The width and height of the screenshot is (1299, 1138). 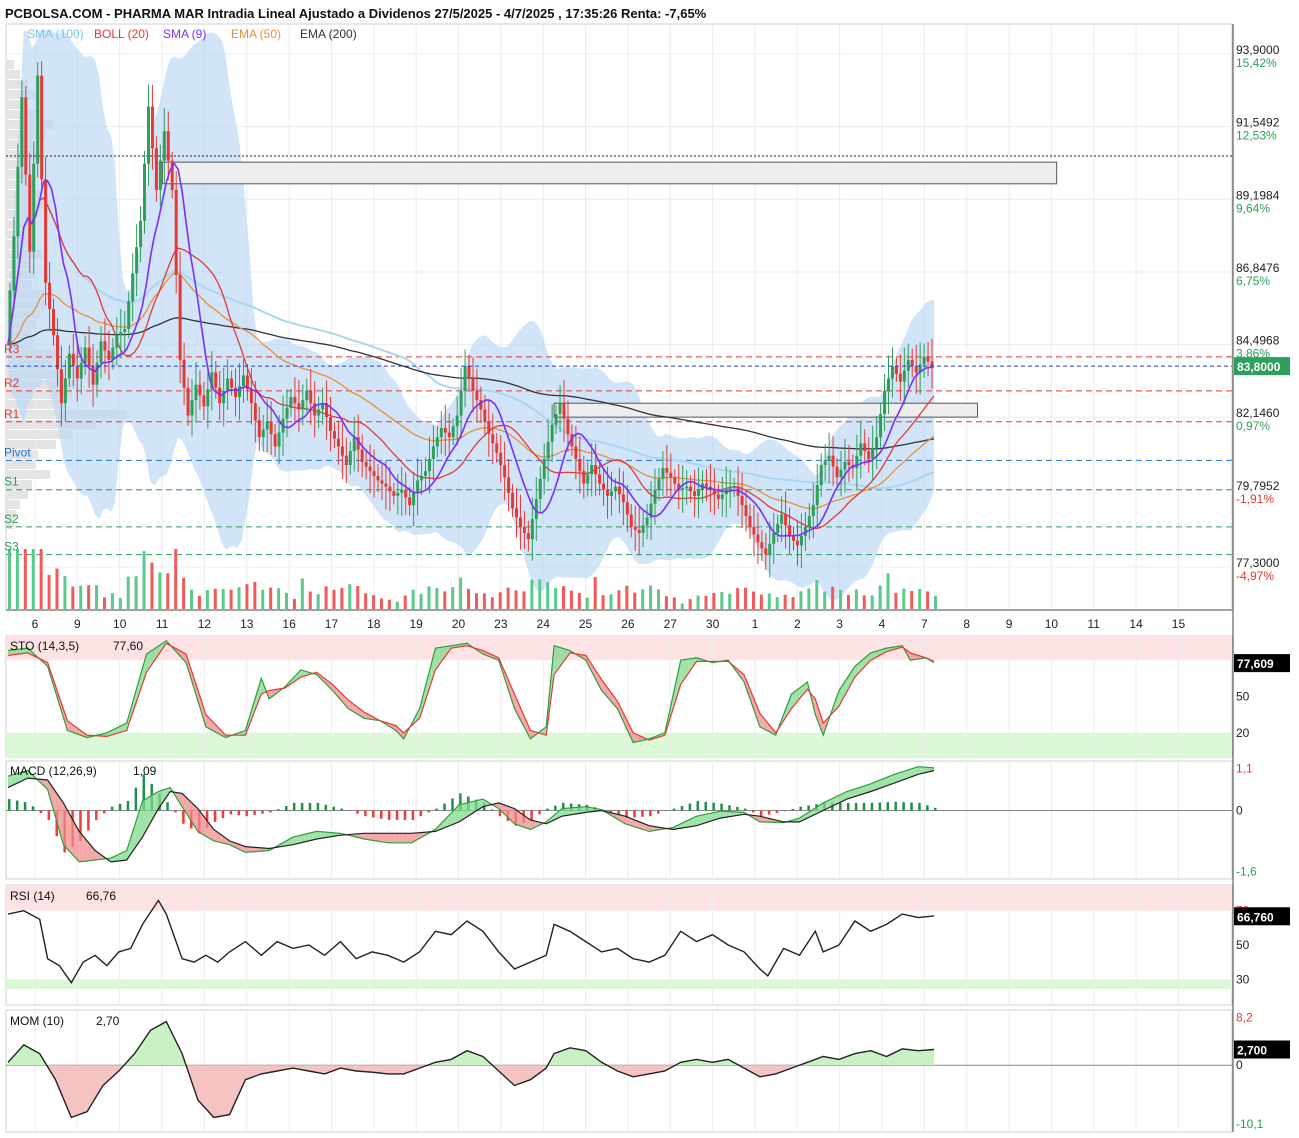 I want to click on rsi-title: RSI (14), so click(x=32, y=896).